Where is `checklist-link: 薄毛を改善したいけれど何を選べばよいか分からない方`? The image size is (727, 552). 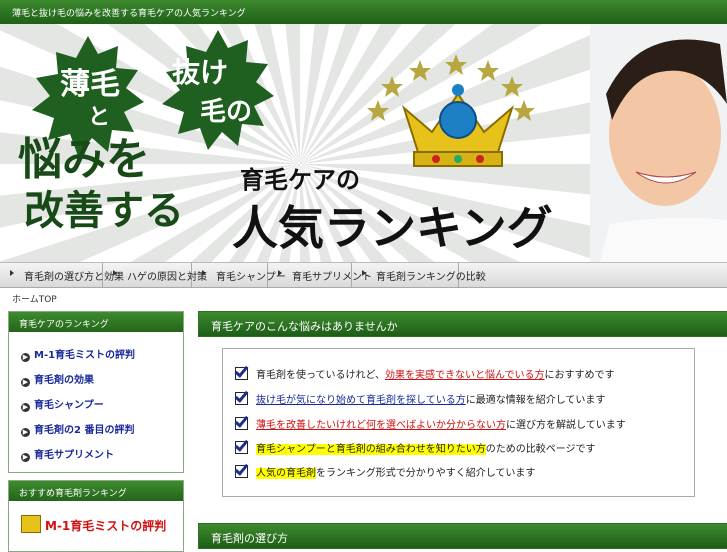 checklist-link: 薄毛を改善したいけれど何を選べばよいか分からない方 is located at coordinates (381, 425).